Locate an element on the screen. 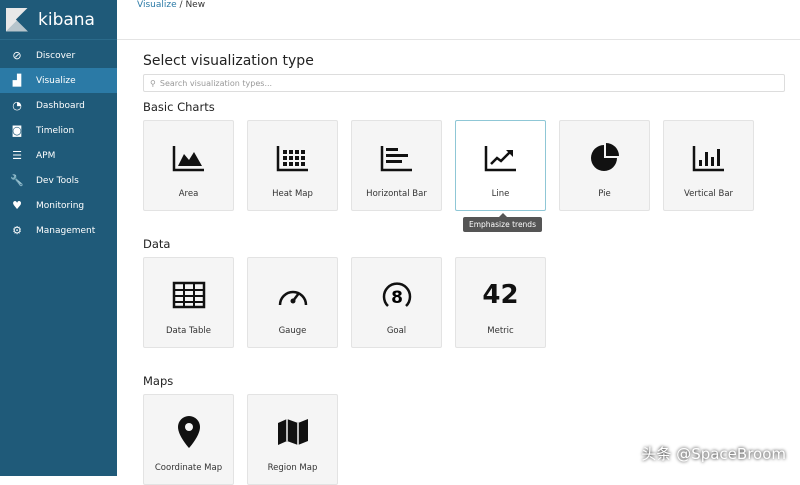 This screenshot has height=485, width=800. sidebar-item-label: Timelion is located at coordinates (55, 130).